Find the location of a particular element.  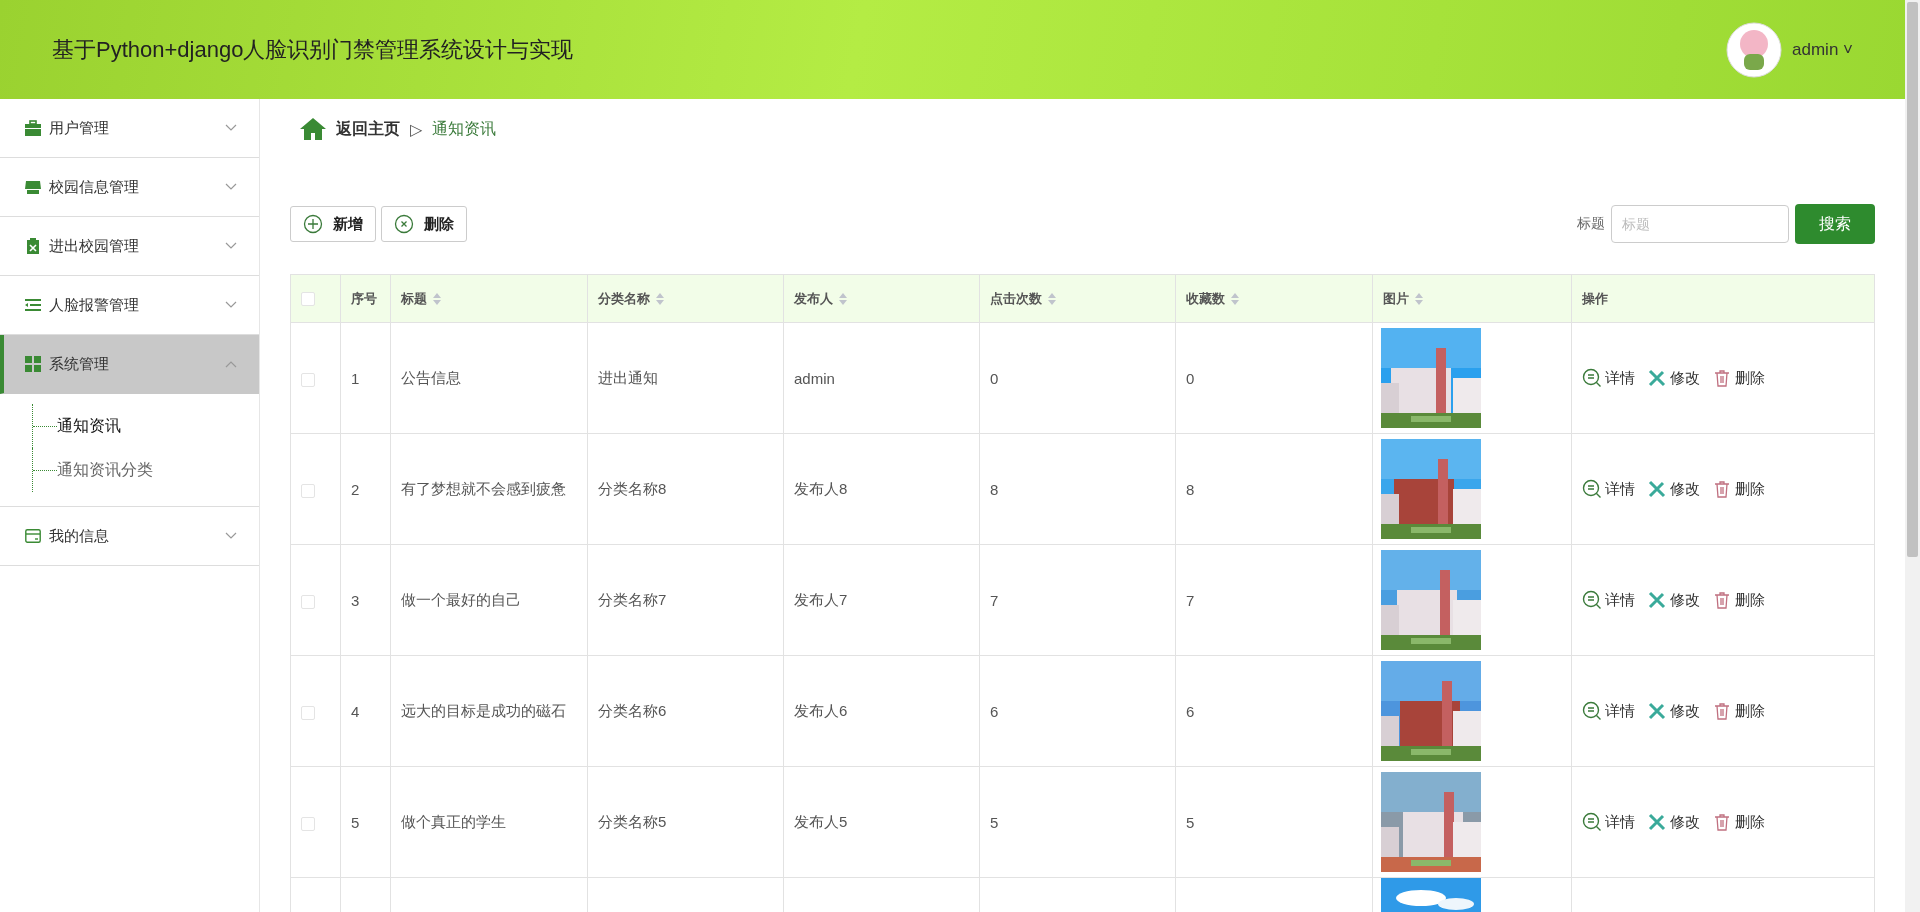

search-button: 搜索 is located at coordinates (1835, 224).